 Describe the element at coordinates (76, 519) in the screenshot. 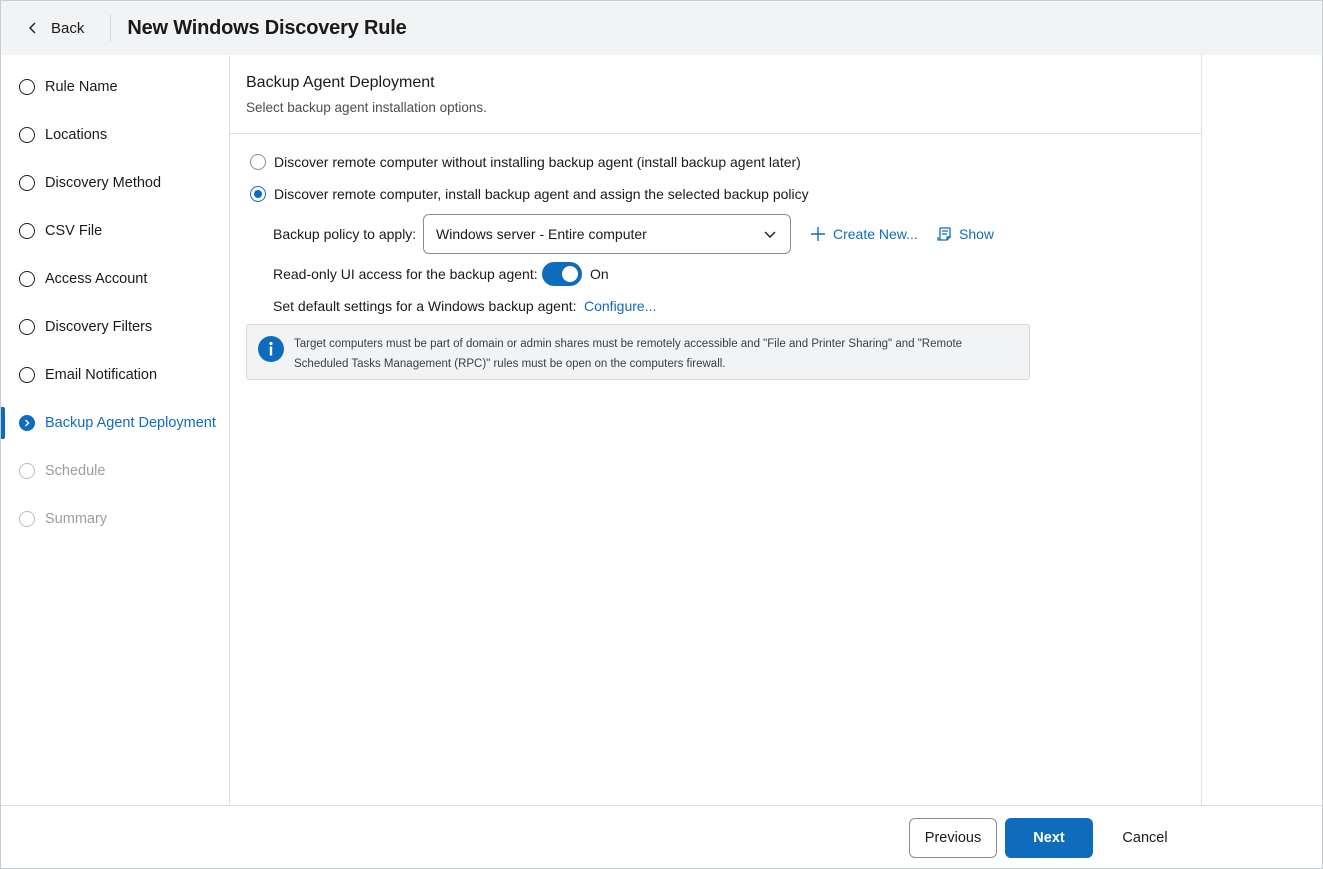

I see `step-label: Summary` at that location.